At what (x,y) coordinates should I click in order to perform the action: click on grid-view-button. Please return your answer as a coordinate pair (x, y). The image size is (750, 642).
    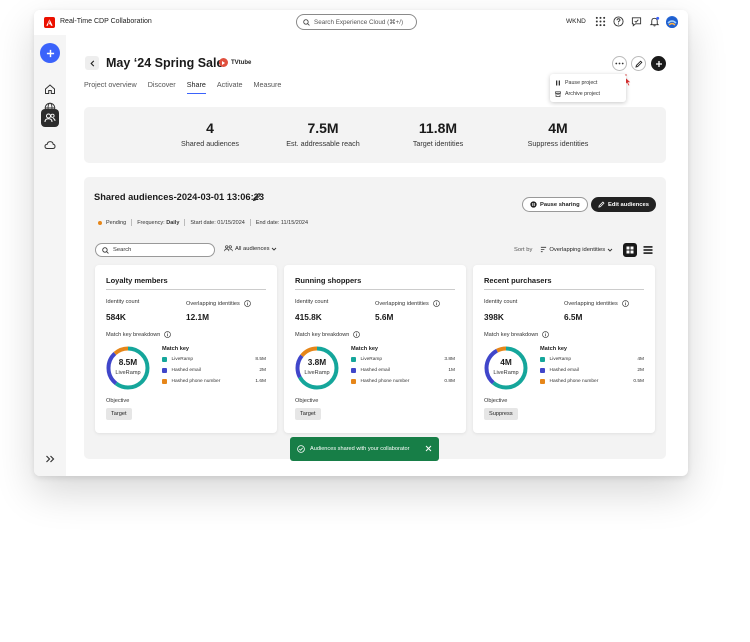
    Looking at the image, I should click on (630, 250).